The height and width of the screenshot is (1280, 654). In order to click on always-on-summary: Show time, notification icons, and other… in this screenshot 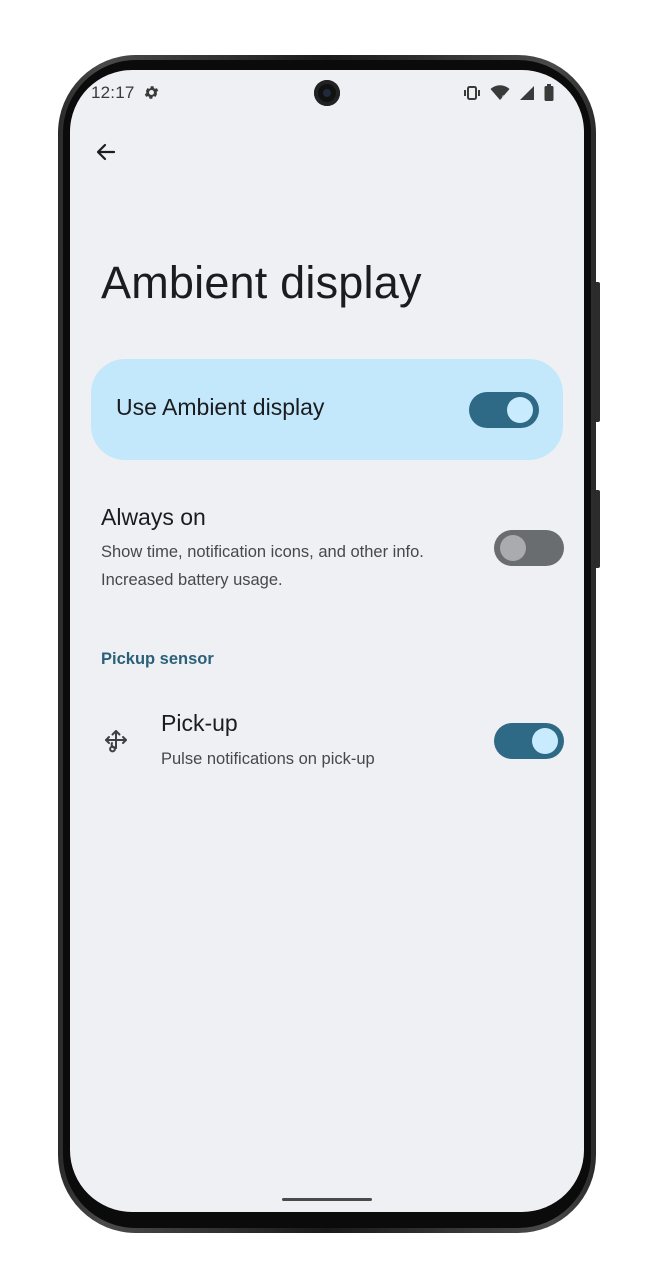, I will do `click(262, 566)`.